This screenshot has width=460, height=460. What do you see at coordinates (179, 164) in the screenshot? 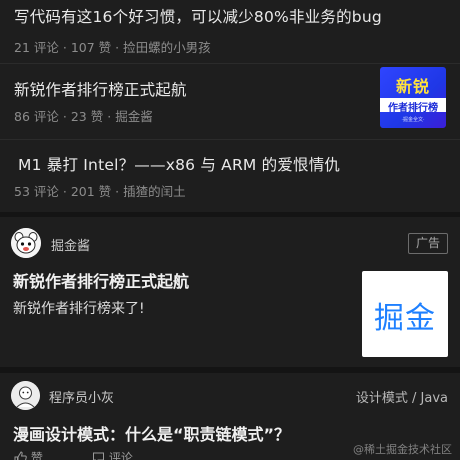
I see `article-title: M1 暴打 Intel？——x86 与 ARM 的爱恨情仇` at bounding box center [179, 164].